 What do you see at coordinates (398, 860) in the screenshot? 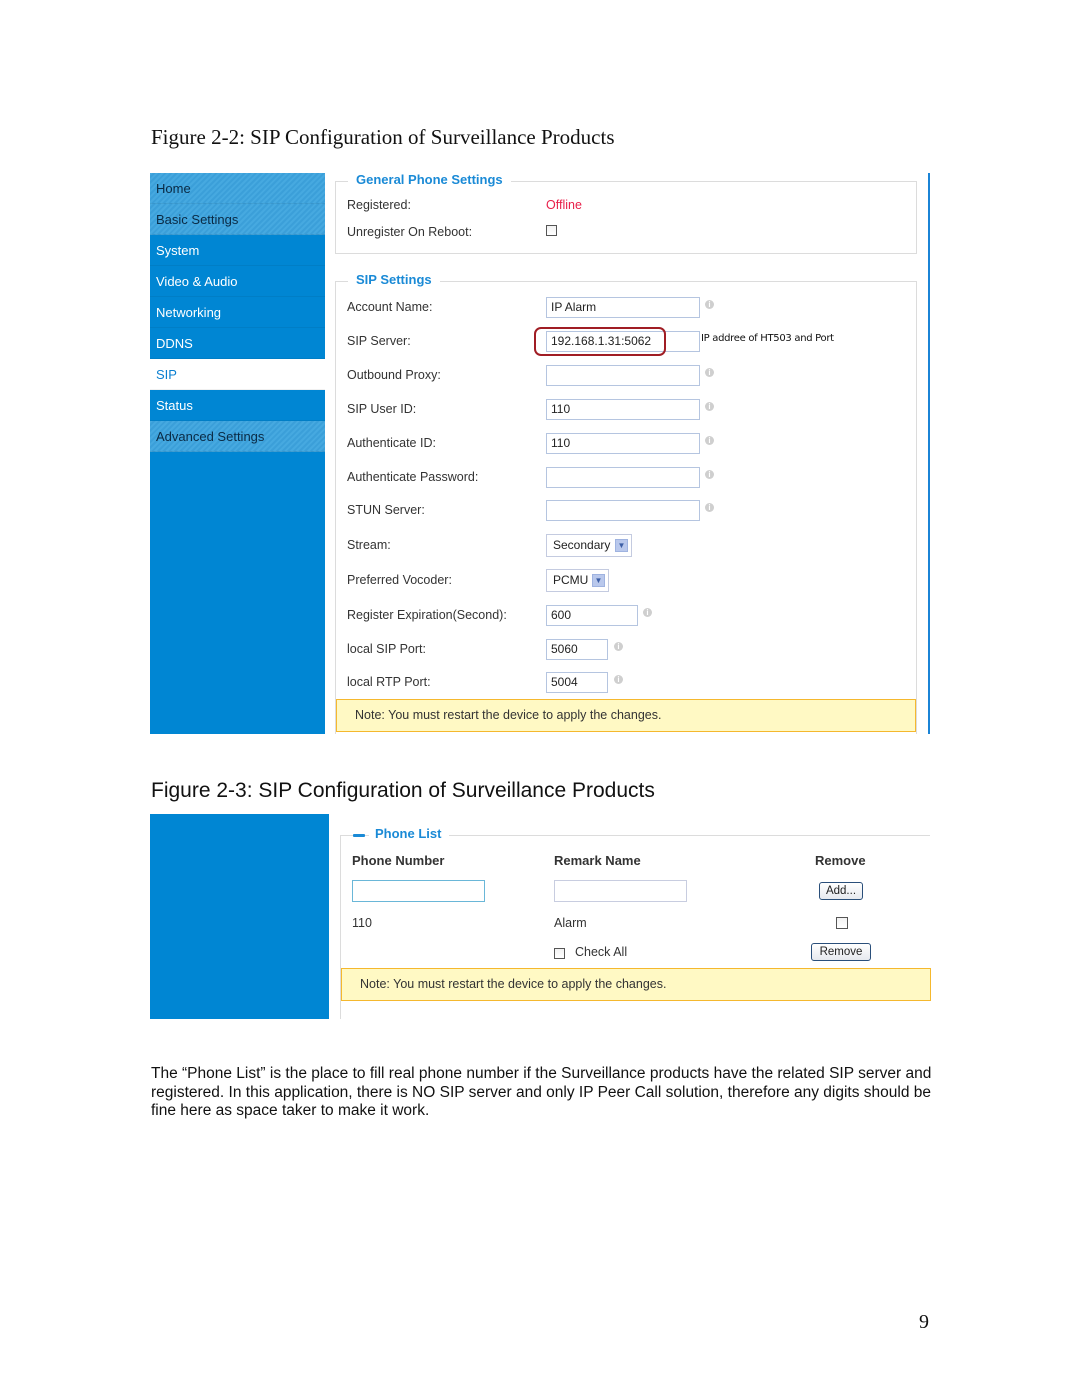
I see `phone-number-header: Phone Number` at bounding box center [398, 860].